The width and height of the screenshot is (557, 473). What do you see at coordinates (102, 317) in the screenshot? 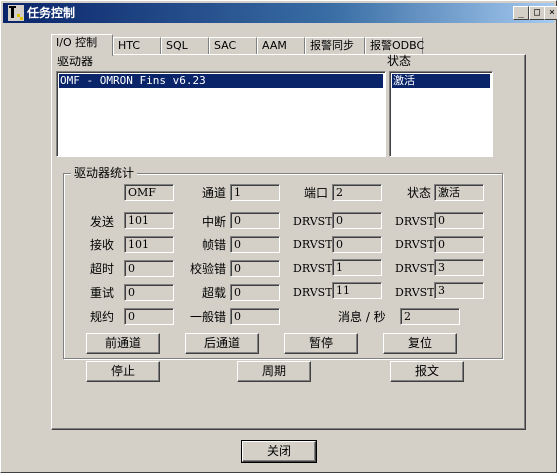
I see `protocol-label: 规约` at bounding box center [102, 317].